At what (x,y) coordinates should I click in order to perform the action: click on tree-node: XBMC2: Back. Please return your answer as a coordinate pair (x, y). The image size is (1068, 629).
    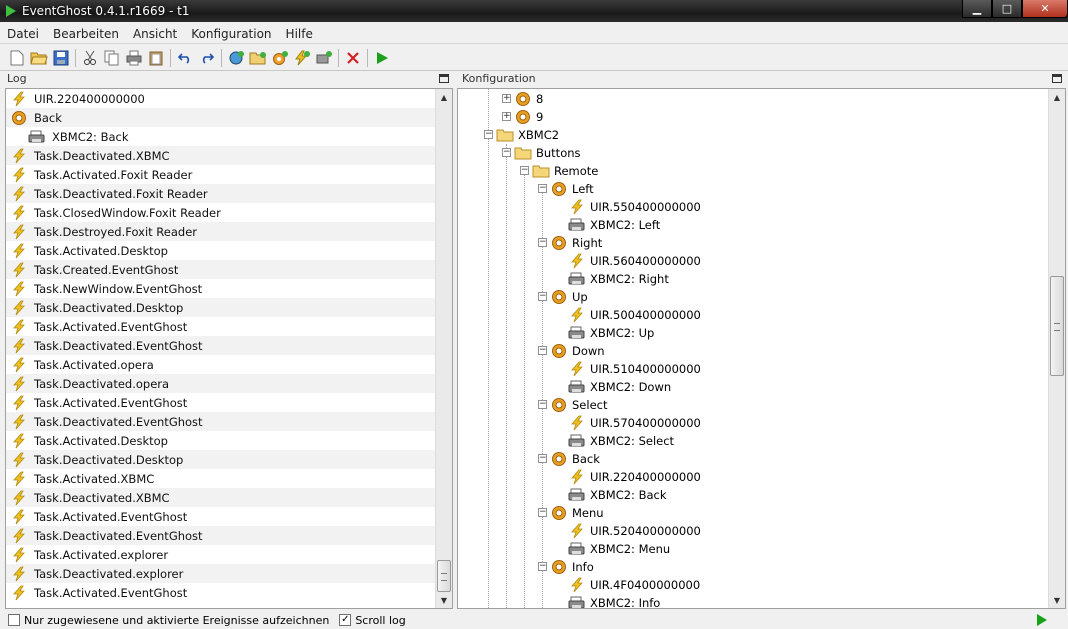
    Looking at the image, I should click on (617, 495).